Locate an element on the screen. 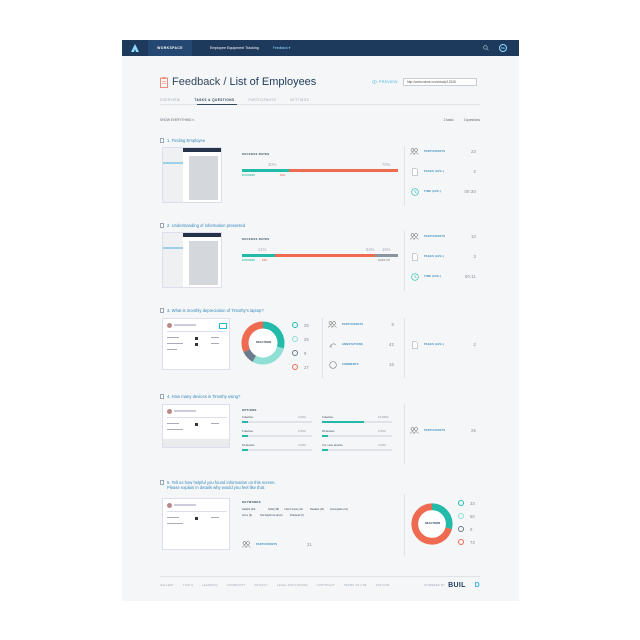 Image resolution: width=640 pixels, height=640 pixels. tab-participants: PARTICIPANTS is located at coordinates (262, 100).